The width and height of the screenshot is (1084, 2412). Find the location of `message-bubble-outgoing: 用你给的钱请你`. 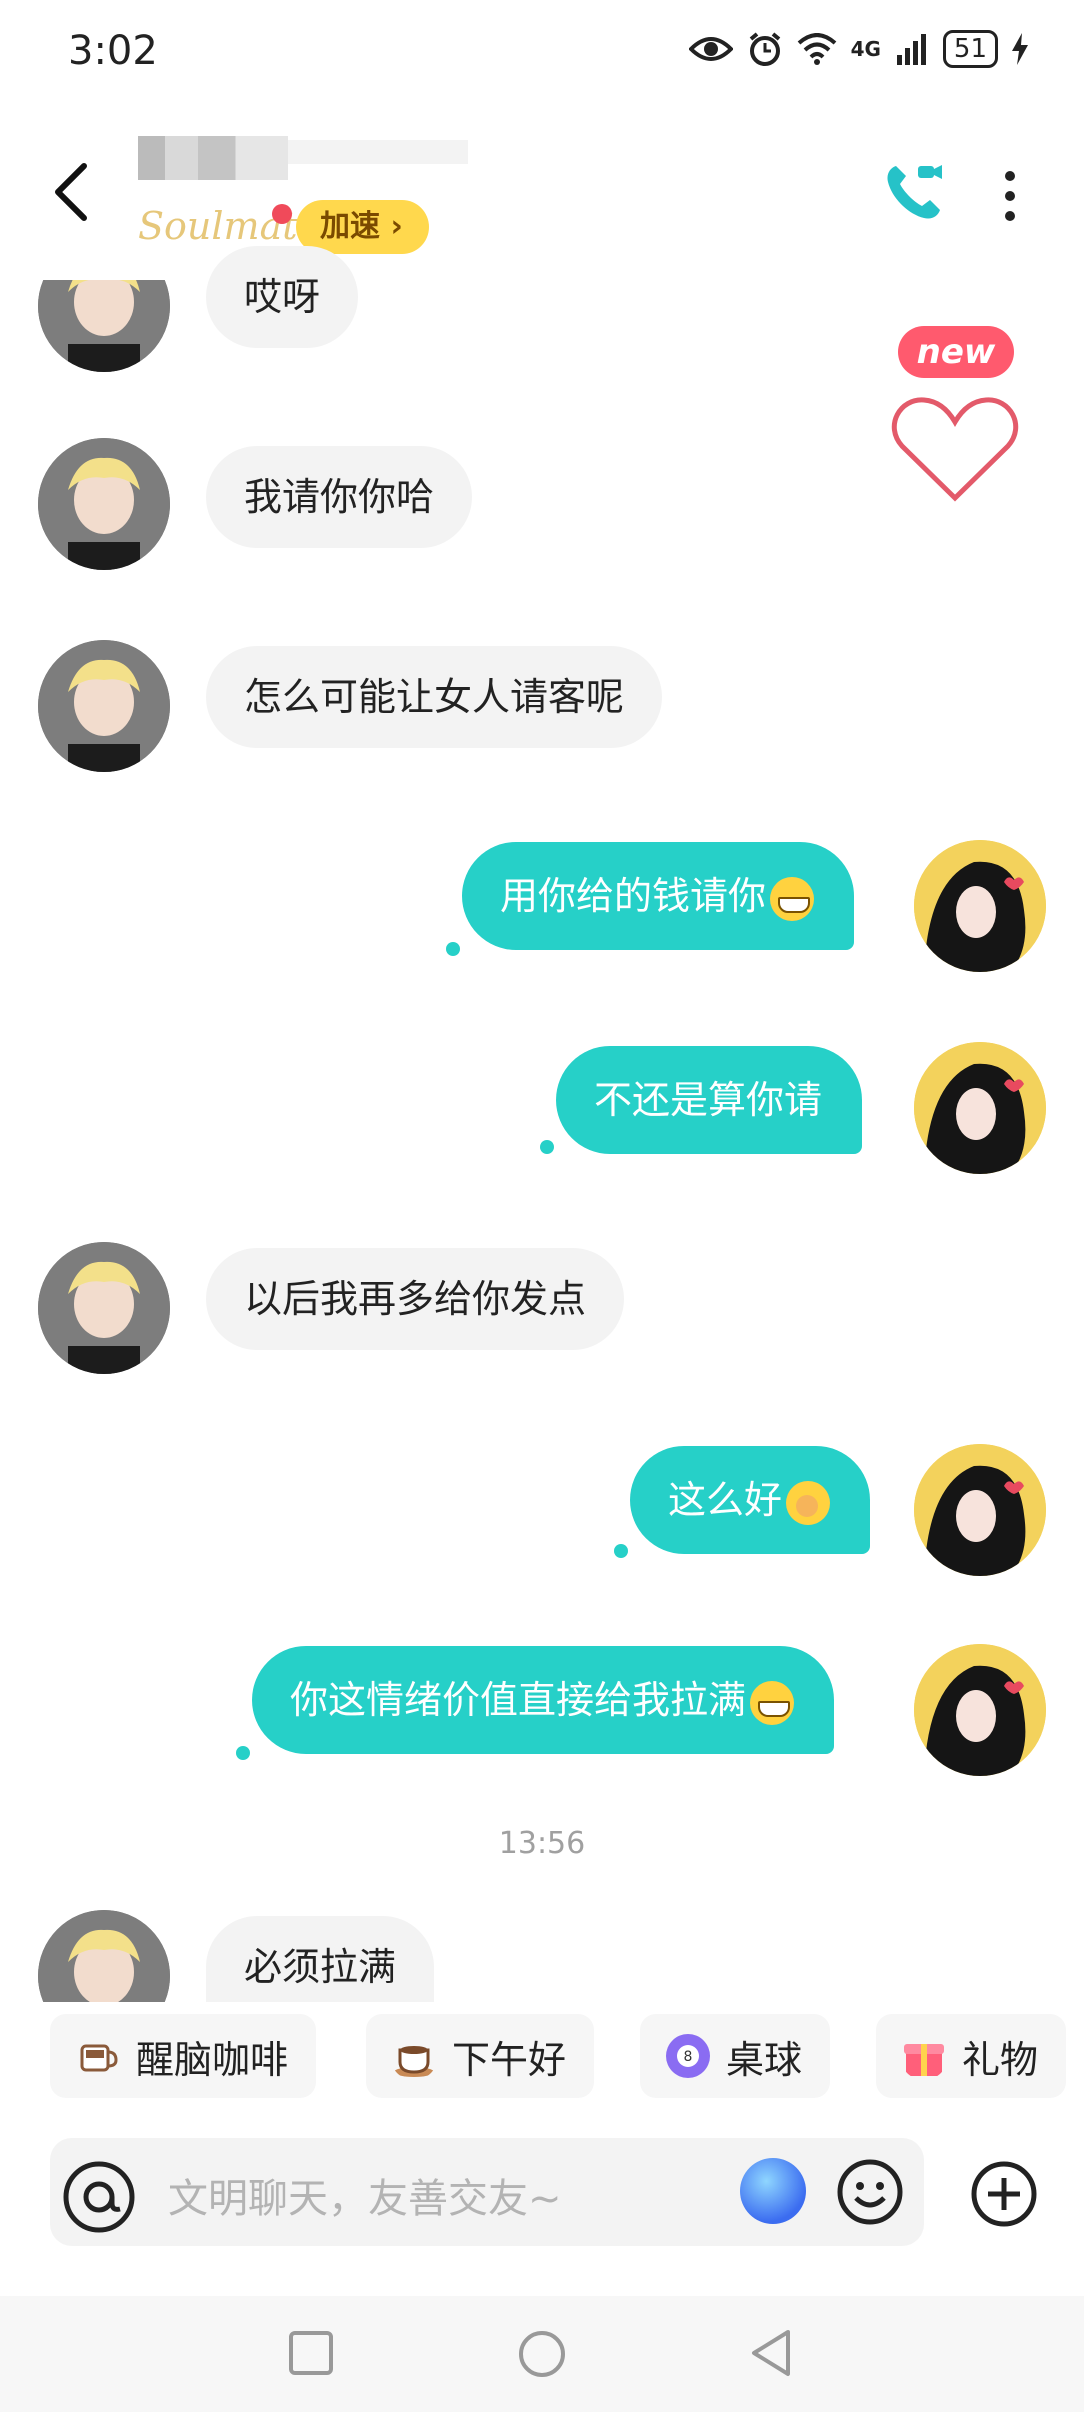

message-bubble-outgoing: 用你给的钱请你 is located at coordinates (658, 896).